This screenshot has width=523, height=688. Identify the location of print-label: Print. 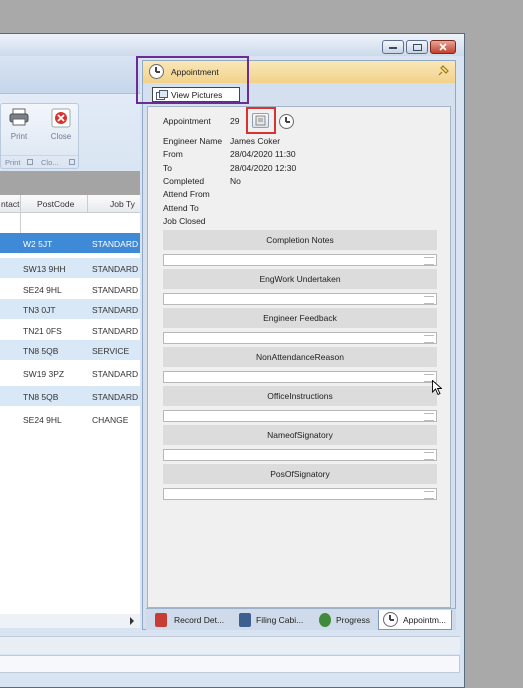
(19, 136).